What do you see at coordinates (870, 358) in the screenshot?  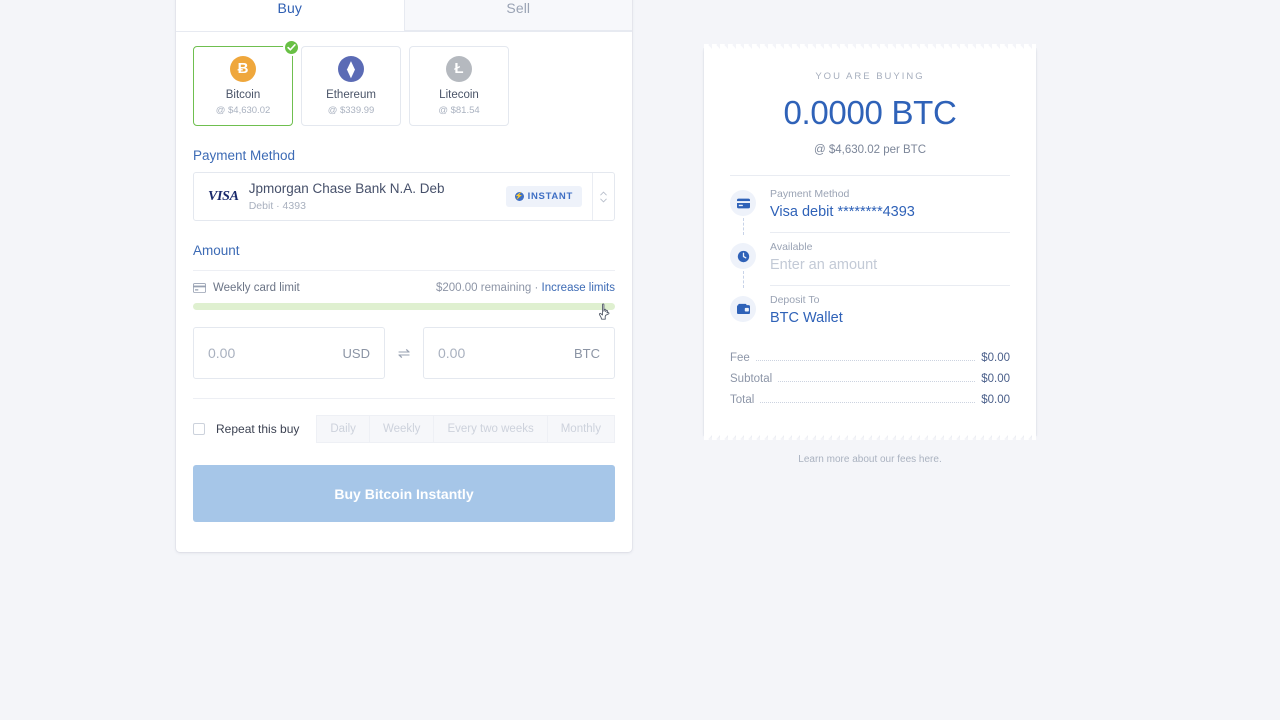 I see `fee-row-fee: Fee $0.00` at bounding box center [870, 358].